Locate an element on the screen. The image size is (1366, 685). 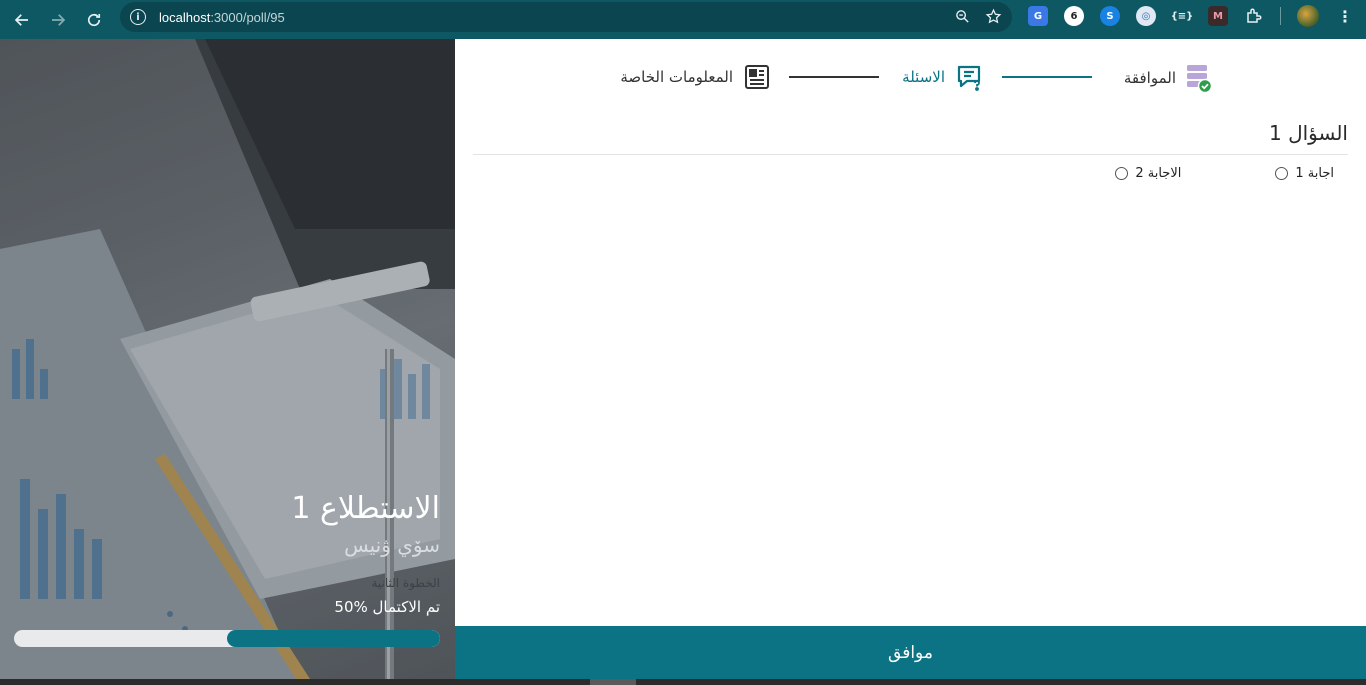
progress-bar is located at coordinates (227, 638).